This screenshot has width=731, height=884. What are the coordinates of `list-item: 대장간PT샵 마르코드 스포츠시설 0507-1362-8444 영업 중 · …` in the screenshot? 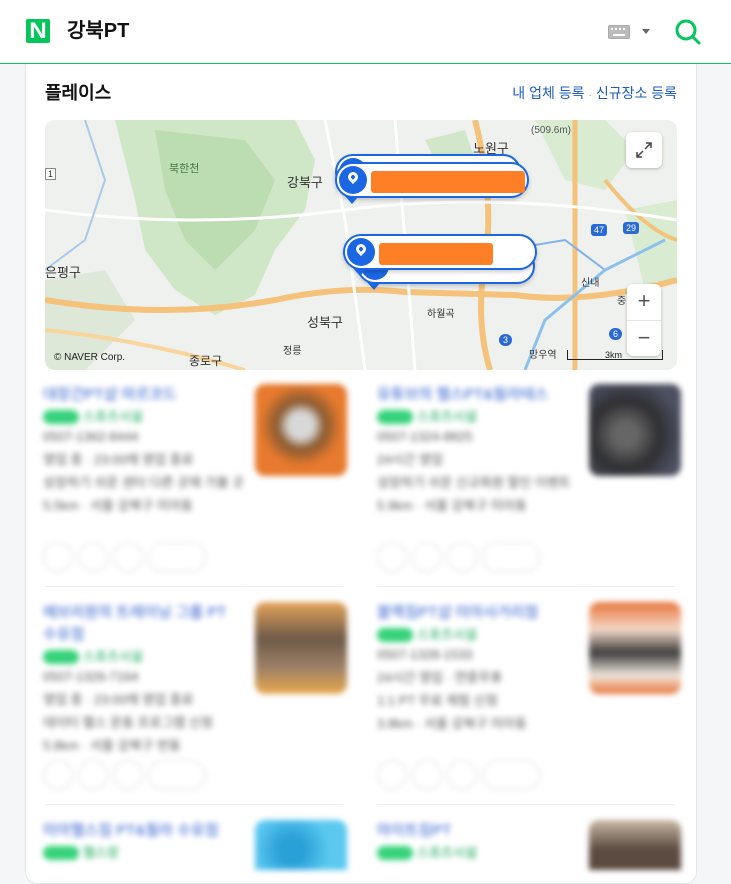 It's located at (195, 484).